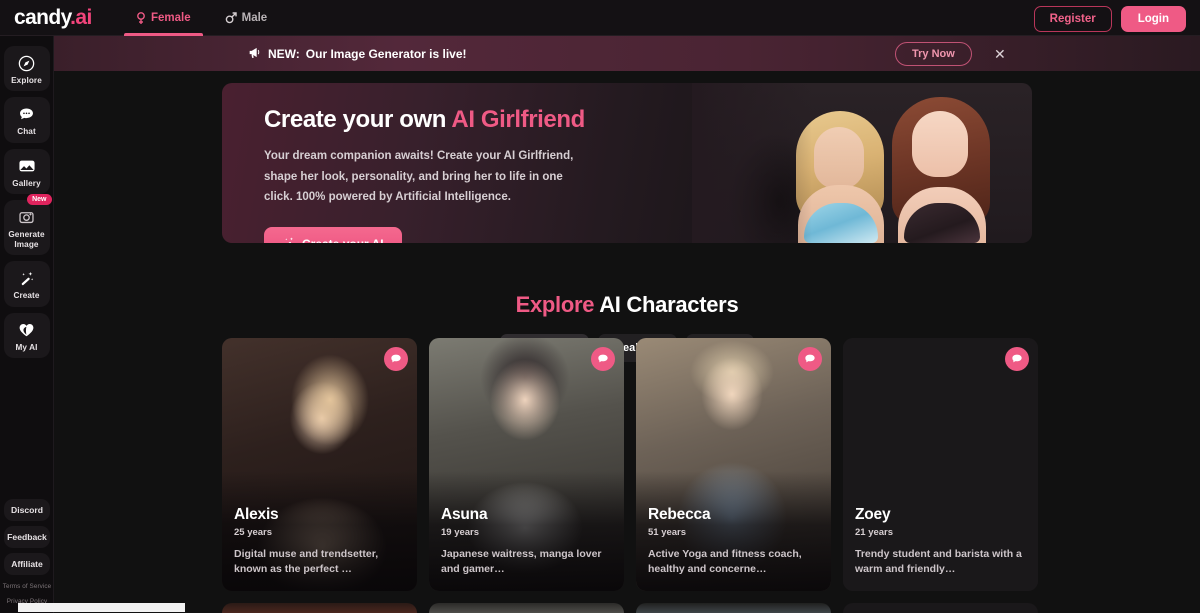  What do you see at coordinates (679, 514) in the screenshot?
I see `character-name: Rebecca` at bounding box center [679, 514].